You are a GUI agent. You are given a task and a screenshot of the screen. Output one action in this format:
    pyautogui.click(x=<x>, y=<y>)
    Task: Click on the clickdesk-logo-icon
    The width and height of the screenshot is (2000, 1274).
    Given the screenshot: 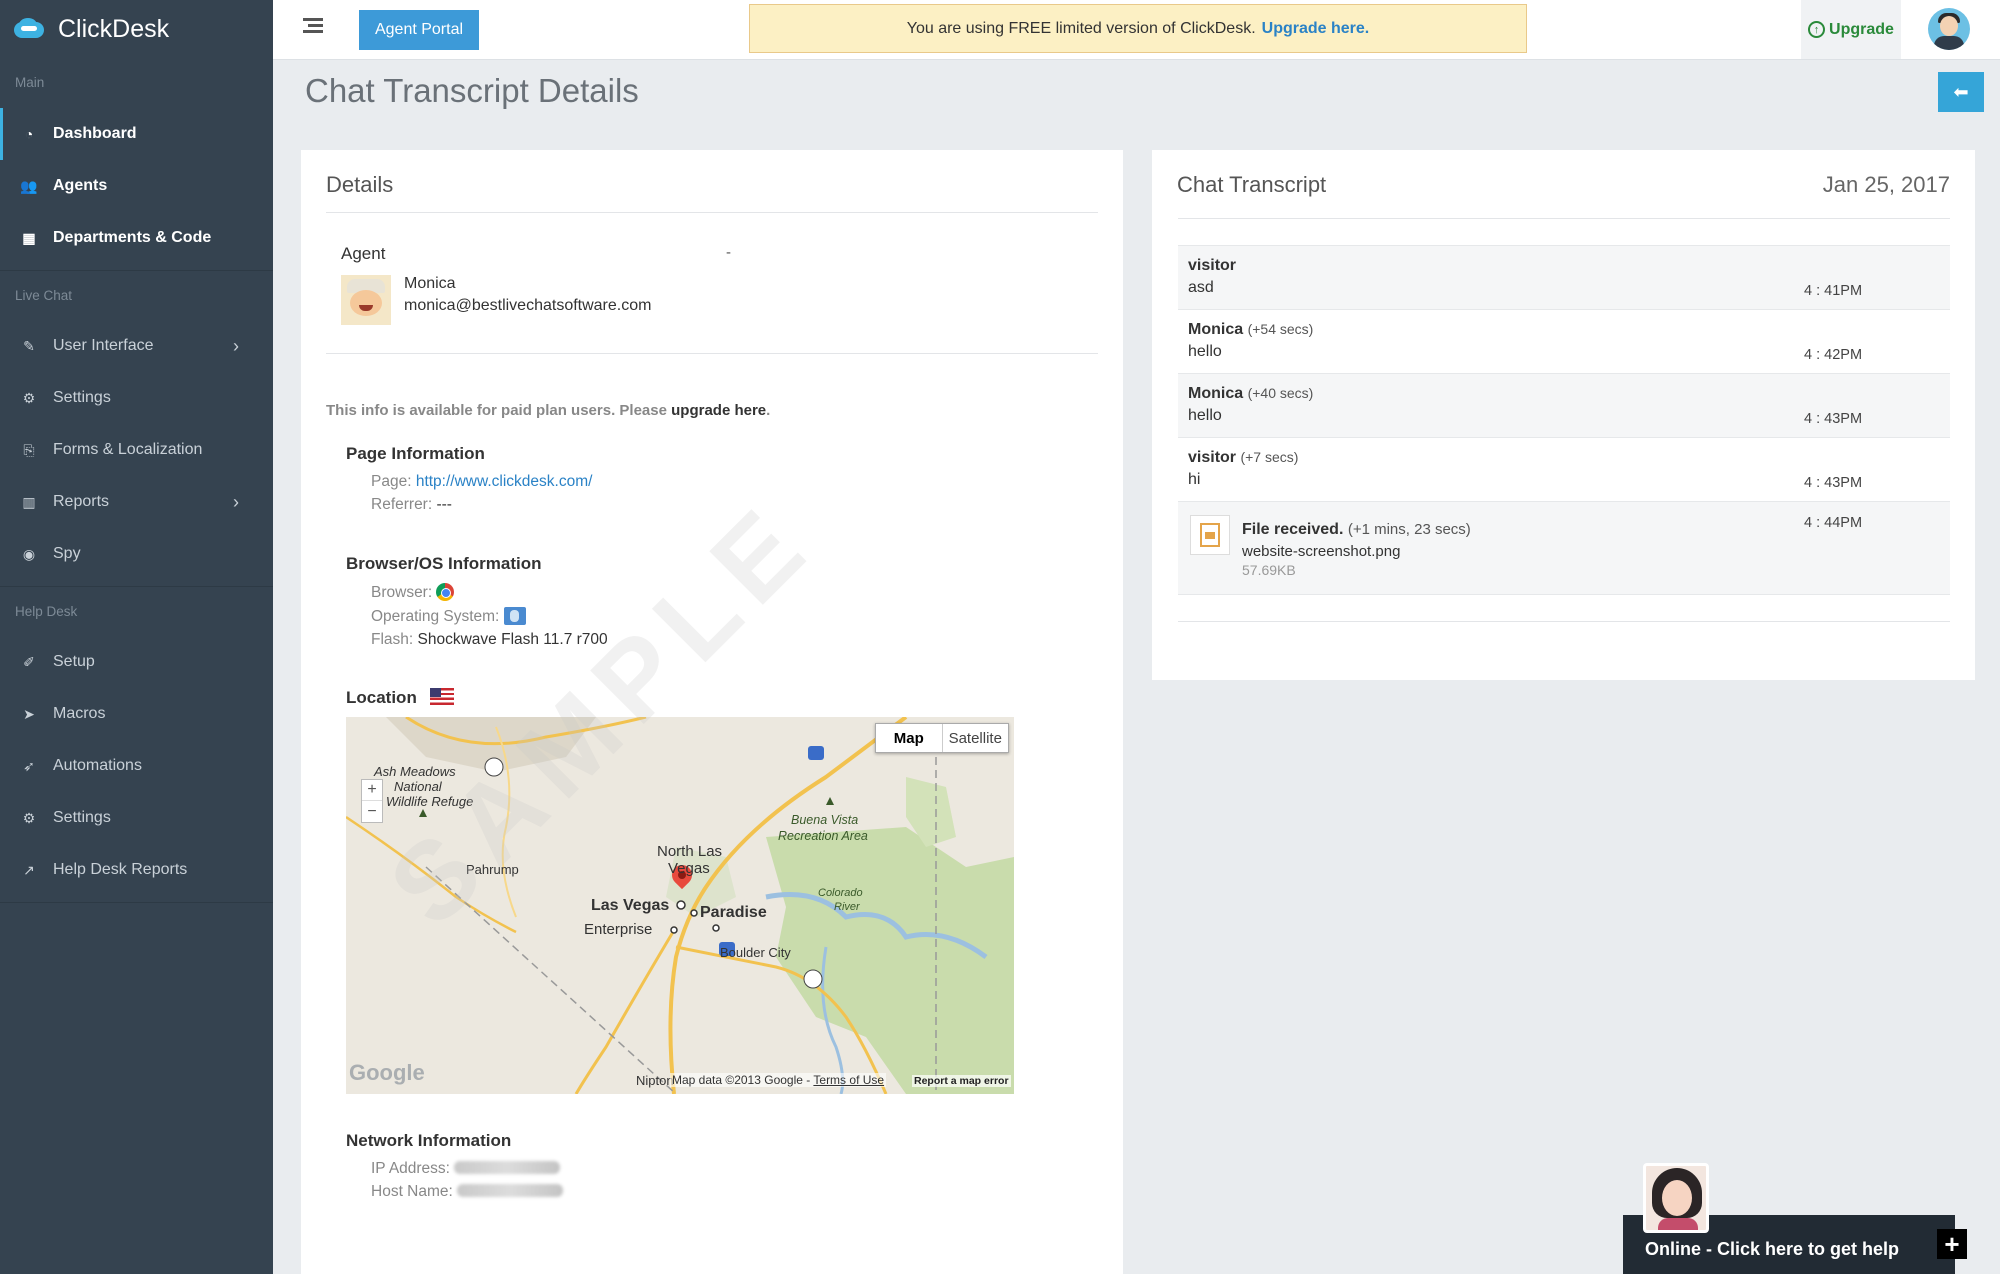 What is the action you would take?
    pyautogui.click(x=29, y=29)
    